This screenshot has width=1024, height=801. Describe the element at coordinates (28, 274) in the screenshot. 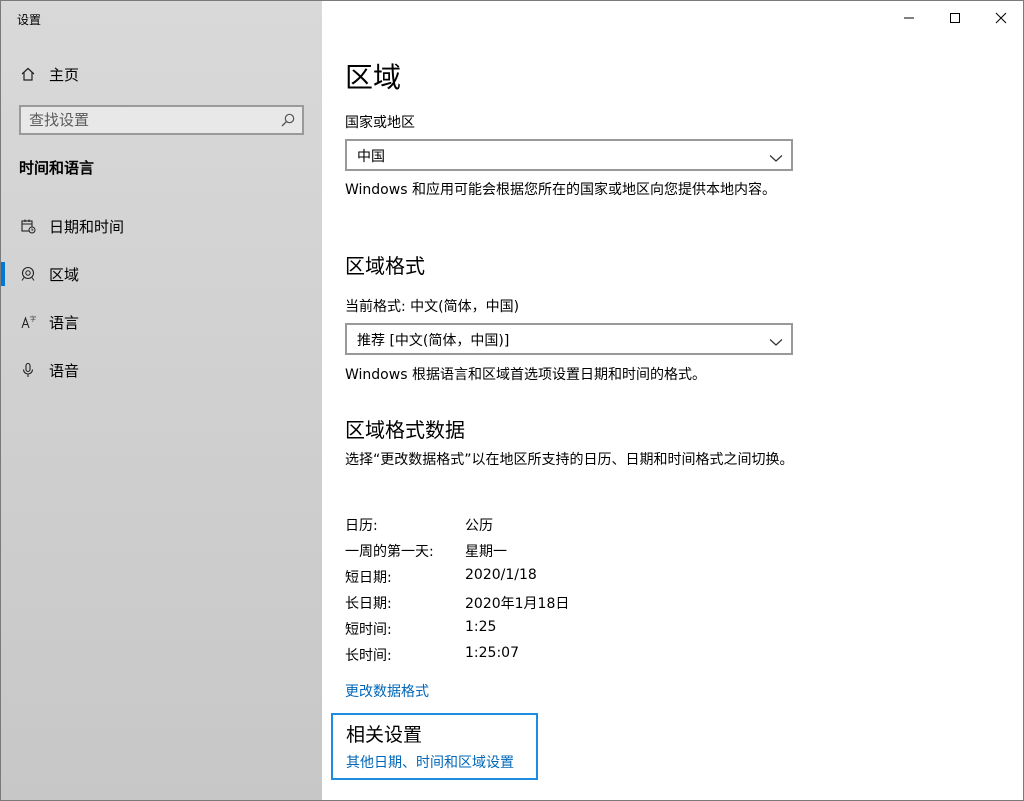

I see `region-globe-icon` at that location.